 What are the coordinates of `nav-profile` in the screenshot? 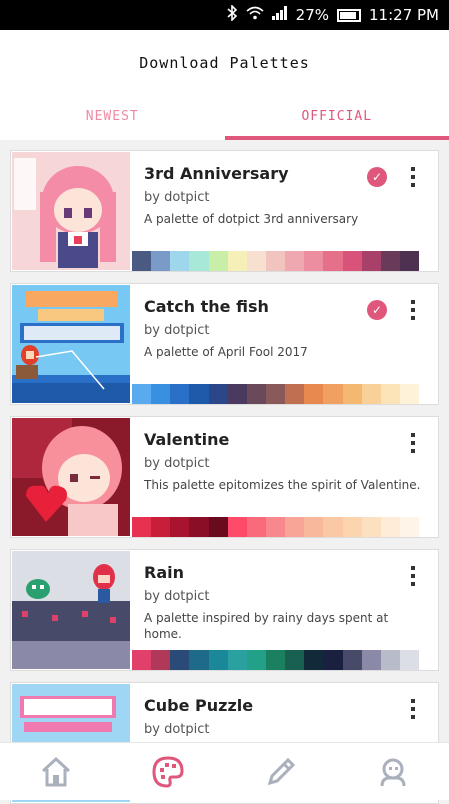 It's located at (393, 771).